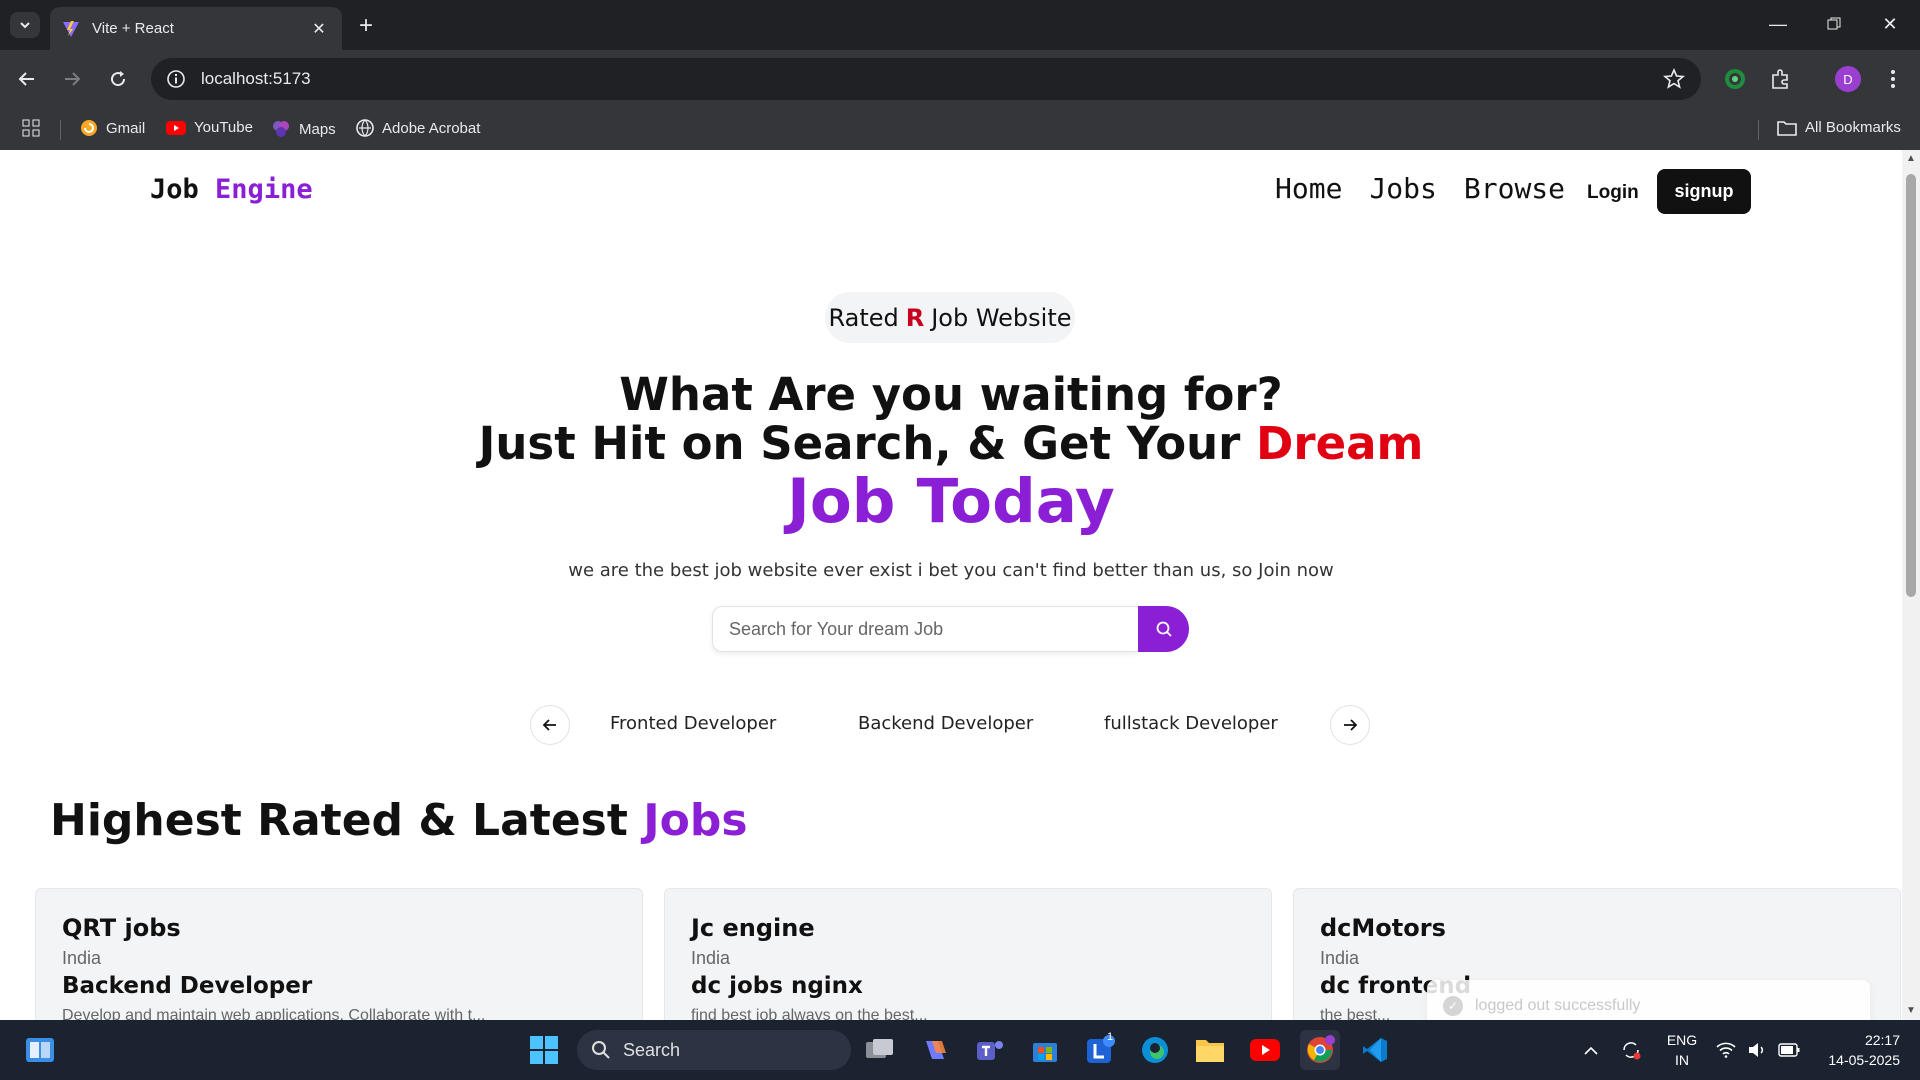 This screenshot has width=1920, height=1080. I want to click on taskbar-clock: 22:17 14-05-2025, so click(1857, 1050).